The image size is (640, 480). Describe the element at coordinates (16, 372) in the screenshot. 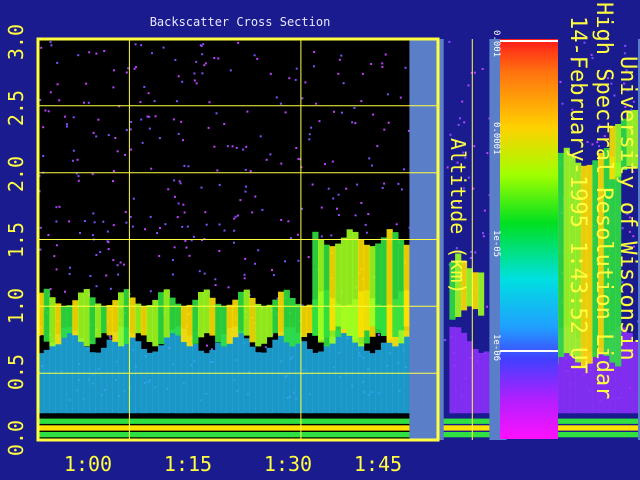

I see `y-tick-label: 0.5` at that location.